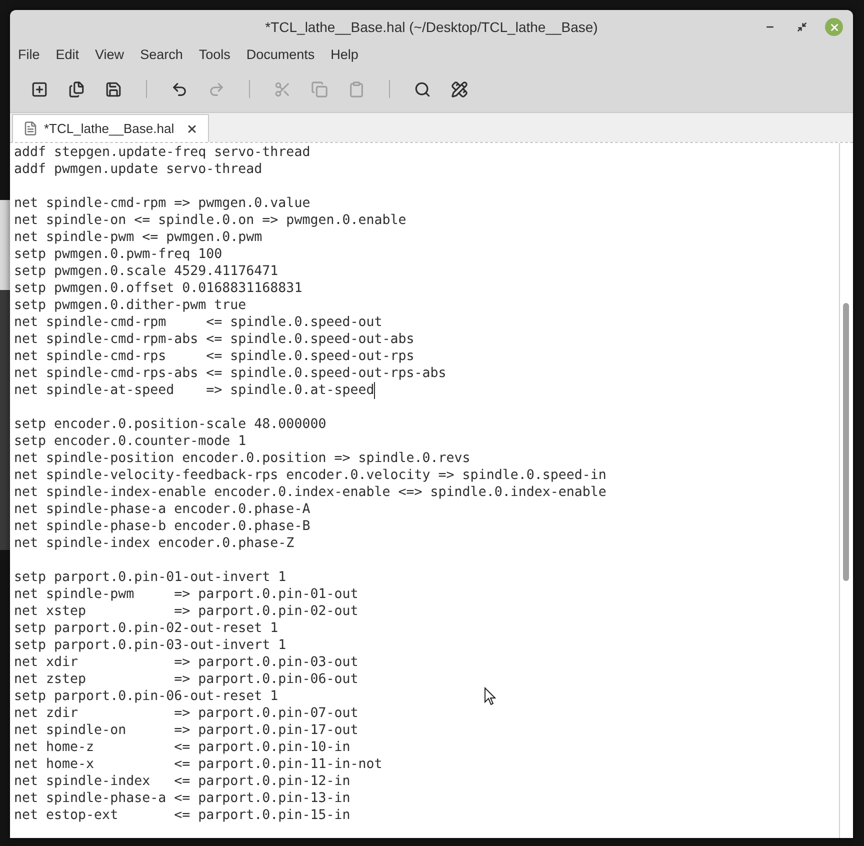 The image size is (864, 846). Describe the element at coordinates (109, 55) in the screenshot. I see `menu-item: View` at that location.